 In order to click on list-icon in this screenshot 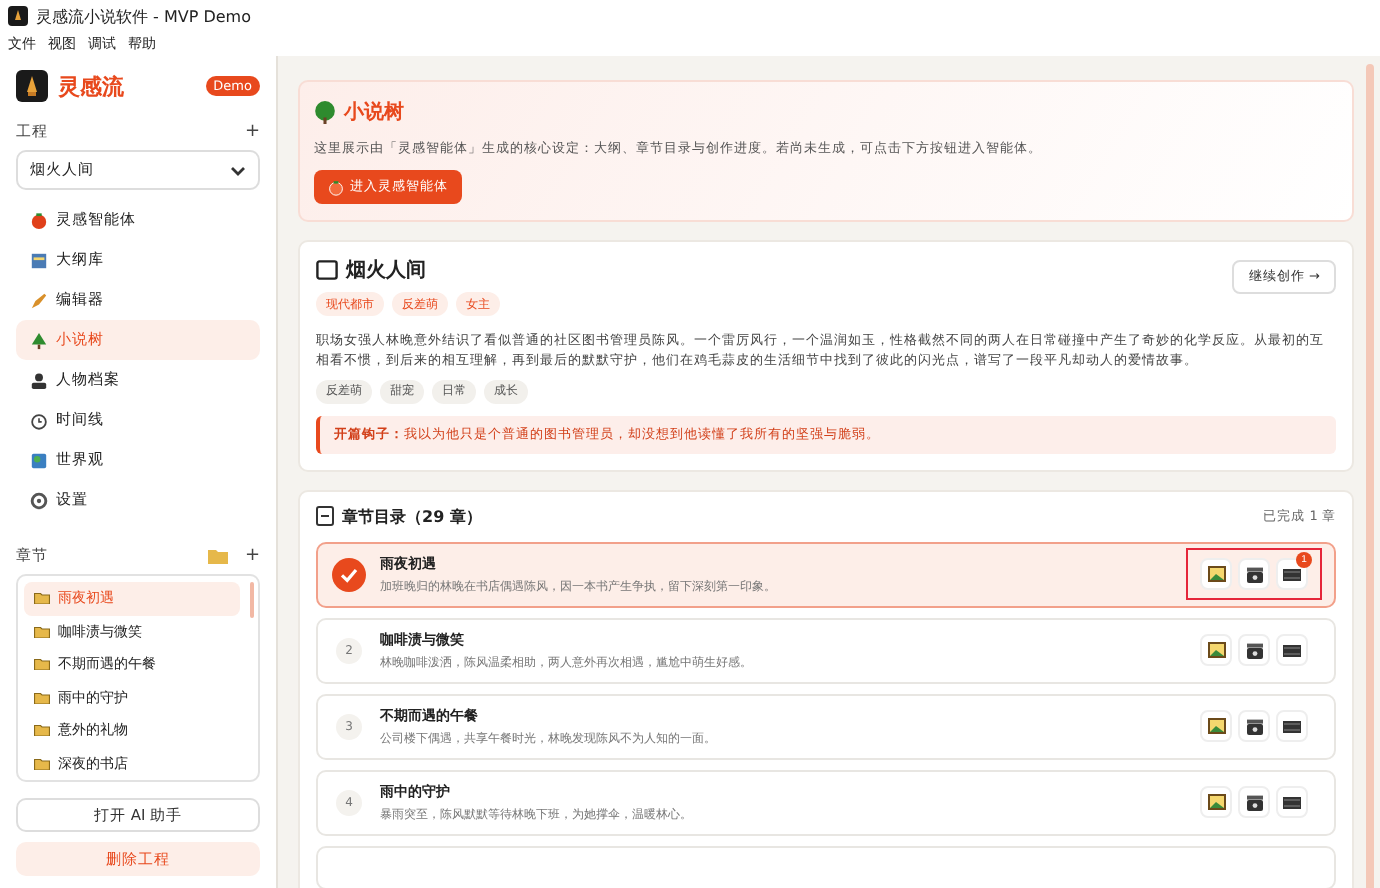, I will do `click(325, 516)`.